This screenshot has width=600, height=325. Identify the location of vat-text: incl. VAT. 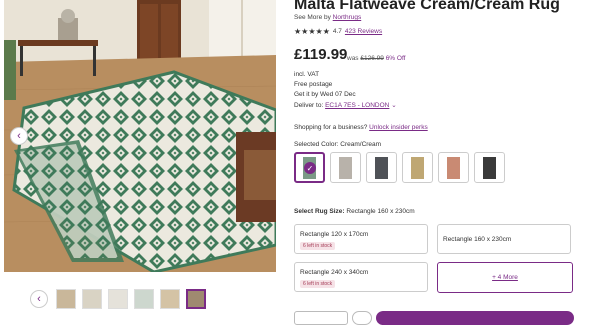
(307, 74).